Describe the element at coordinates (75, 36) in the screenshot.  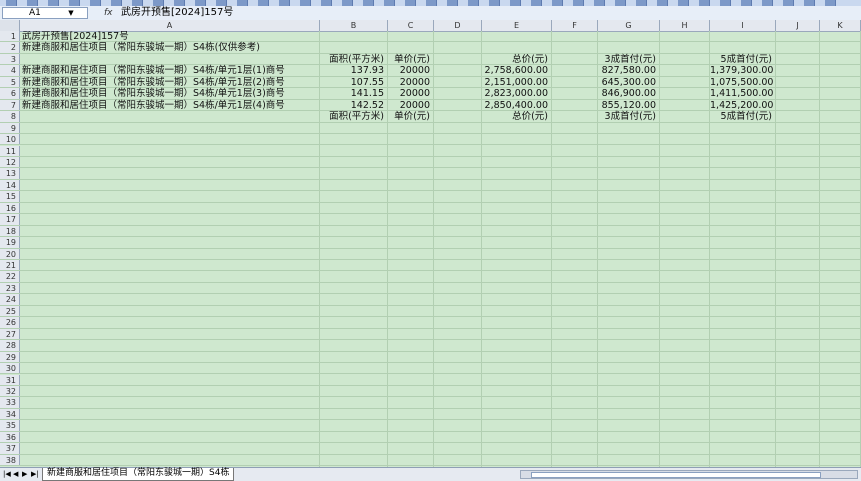
I see `cell-a1: 武房开预售[2024]157号` at that location.